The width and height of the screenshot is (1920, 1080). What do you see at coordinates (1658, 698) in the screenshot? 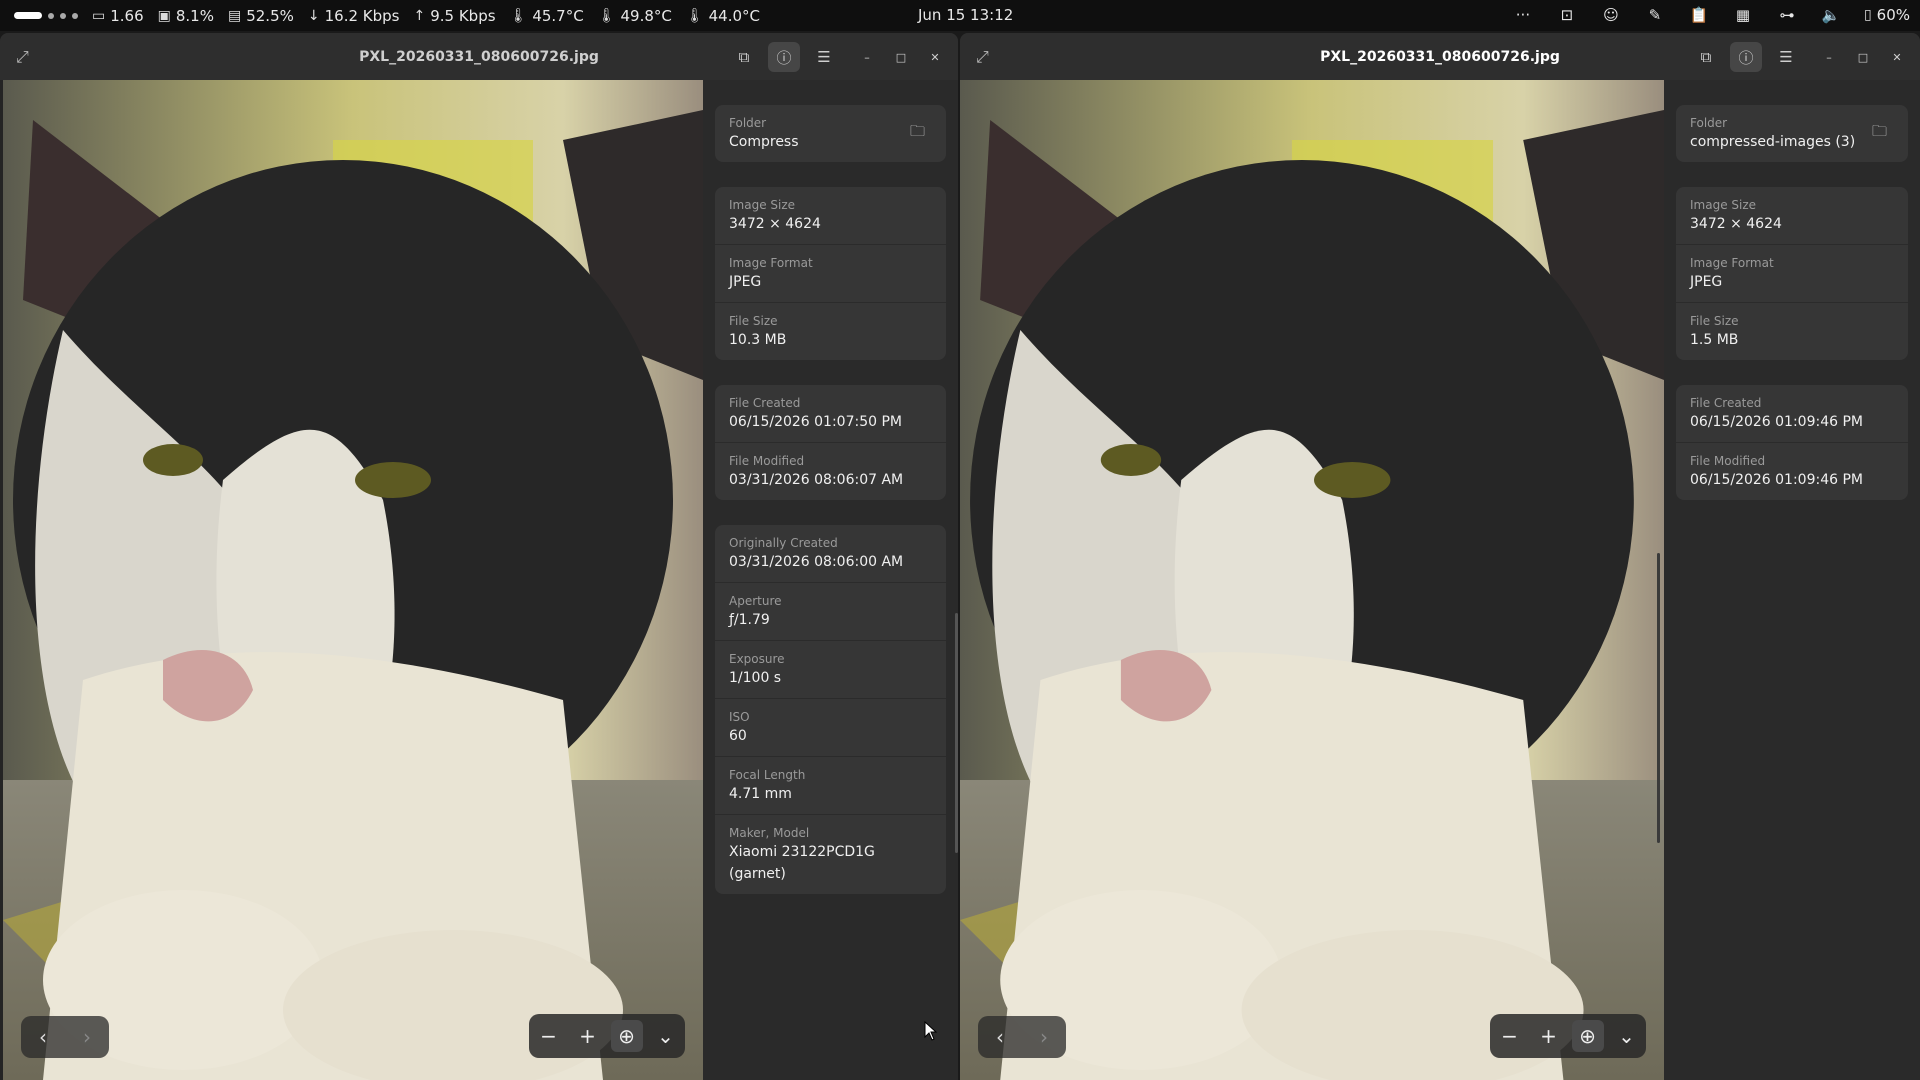
I see `image-scrollbar` at bounding box center [1658, 698].